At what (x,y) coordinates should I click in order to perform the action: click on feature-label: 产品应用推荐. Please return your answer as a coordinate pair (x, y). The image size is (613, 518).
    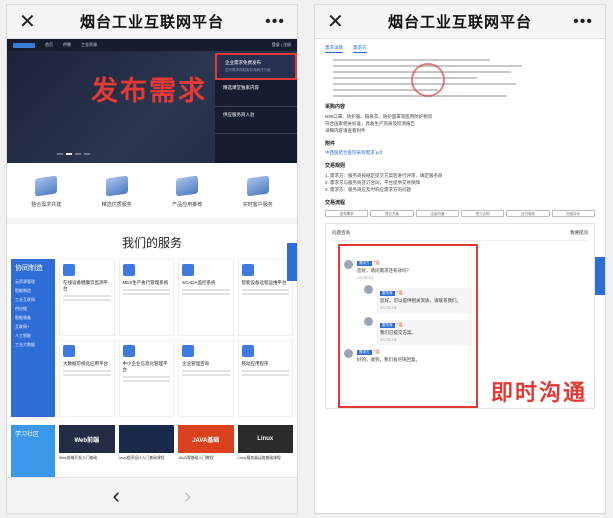
    Looking at the image, I should click on (187, 205).